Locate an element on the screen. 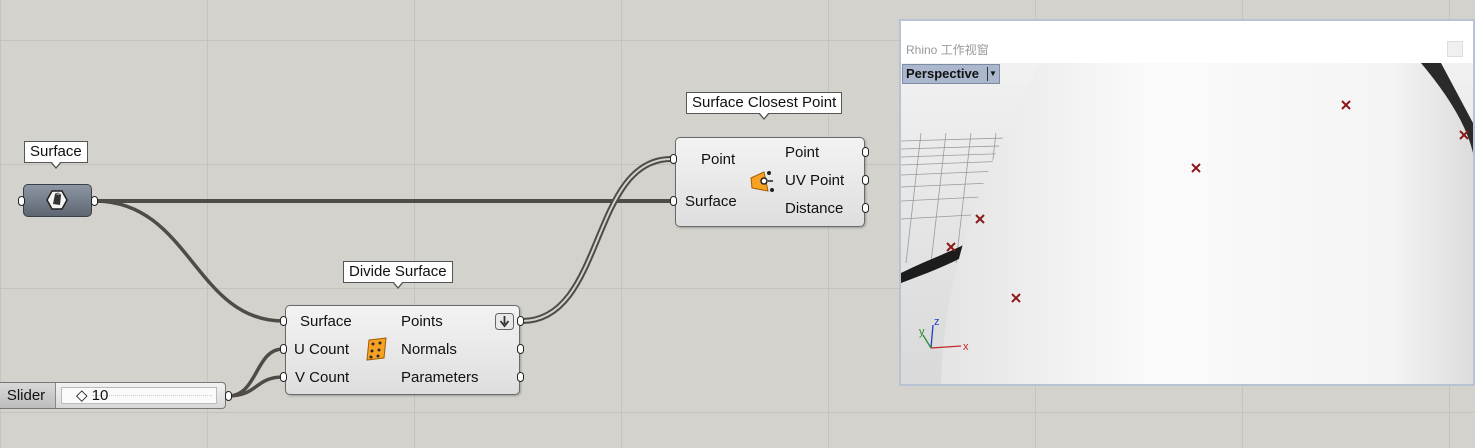 This screenshot has width=1475, height=448. viewport-close-icon is located at coordinates (1455, 49).